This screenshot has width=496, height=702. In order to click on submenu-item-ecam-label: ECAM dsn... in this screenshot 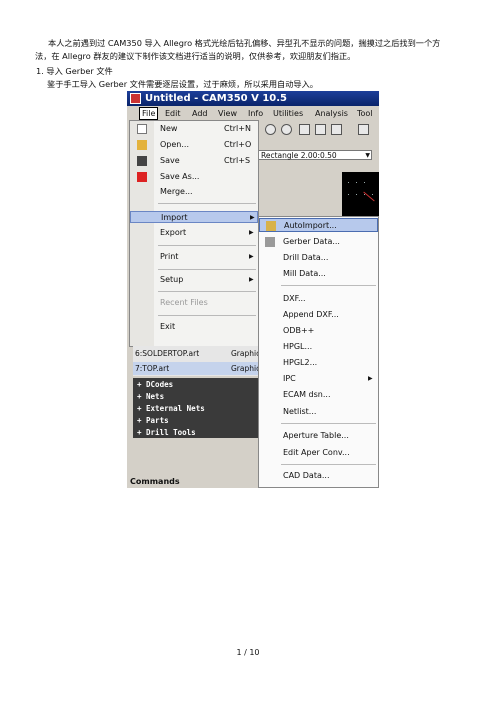, I will do `click(307, 394)`.